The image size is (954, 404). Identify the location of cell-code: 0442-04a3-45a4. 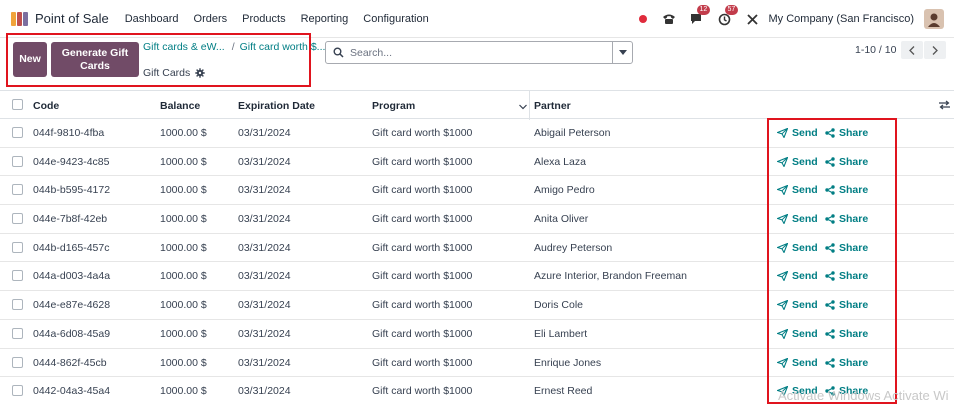
(72, 391).